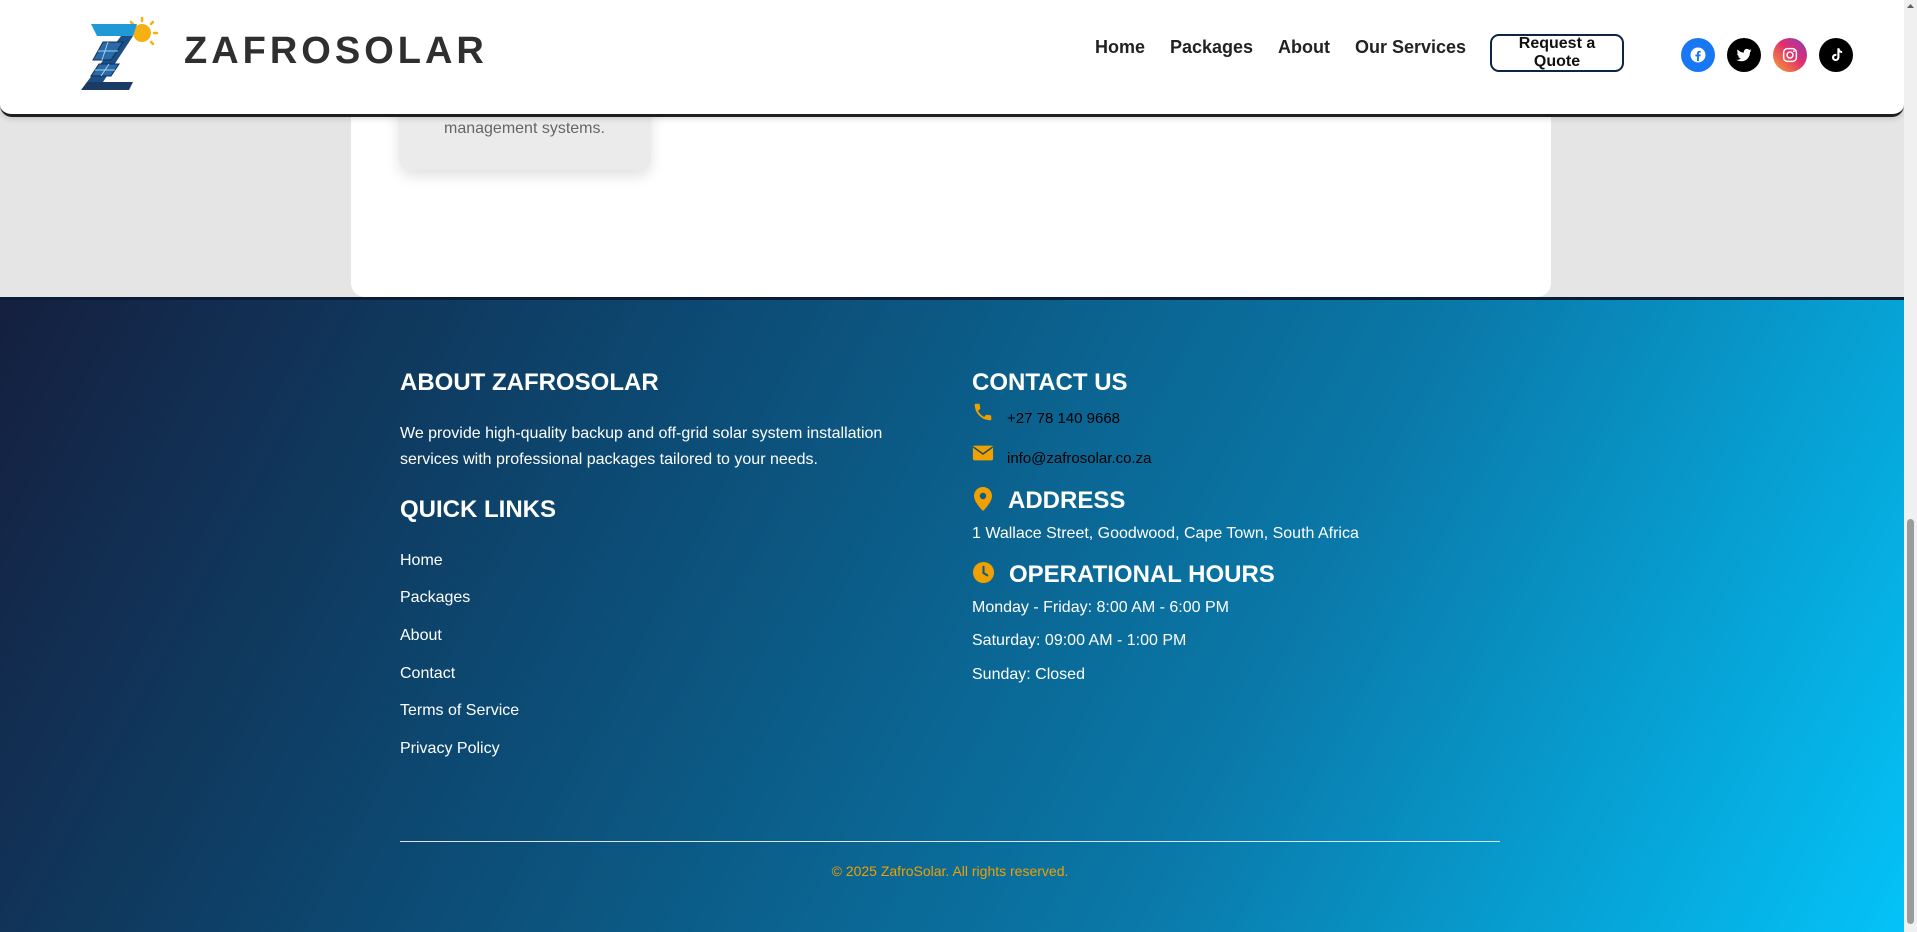 The height and width of the screenshot is (932, 1917). Describe the element at coordinates (983, 499) in the screenshot. I see `location-pin-icon` at that location.